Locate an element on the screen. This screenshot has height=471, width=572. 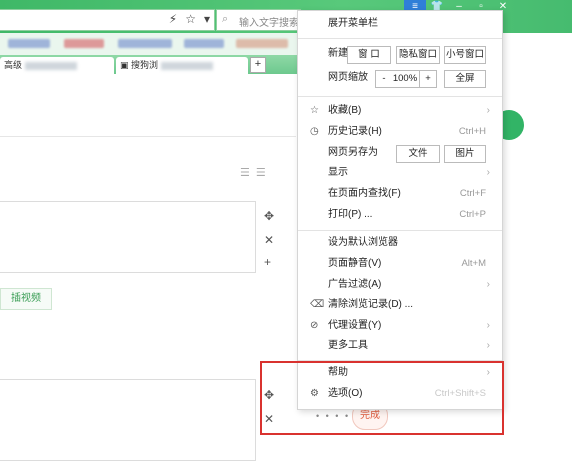
address-bar: ⚡ ☆ ▾ is located at coordinates (107, 20).